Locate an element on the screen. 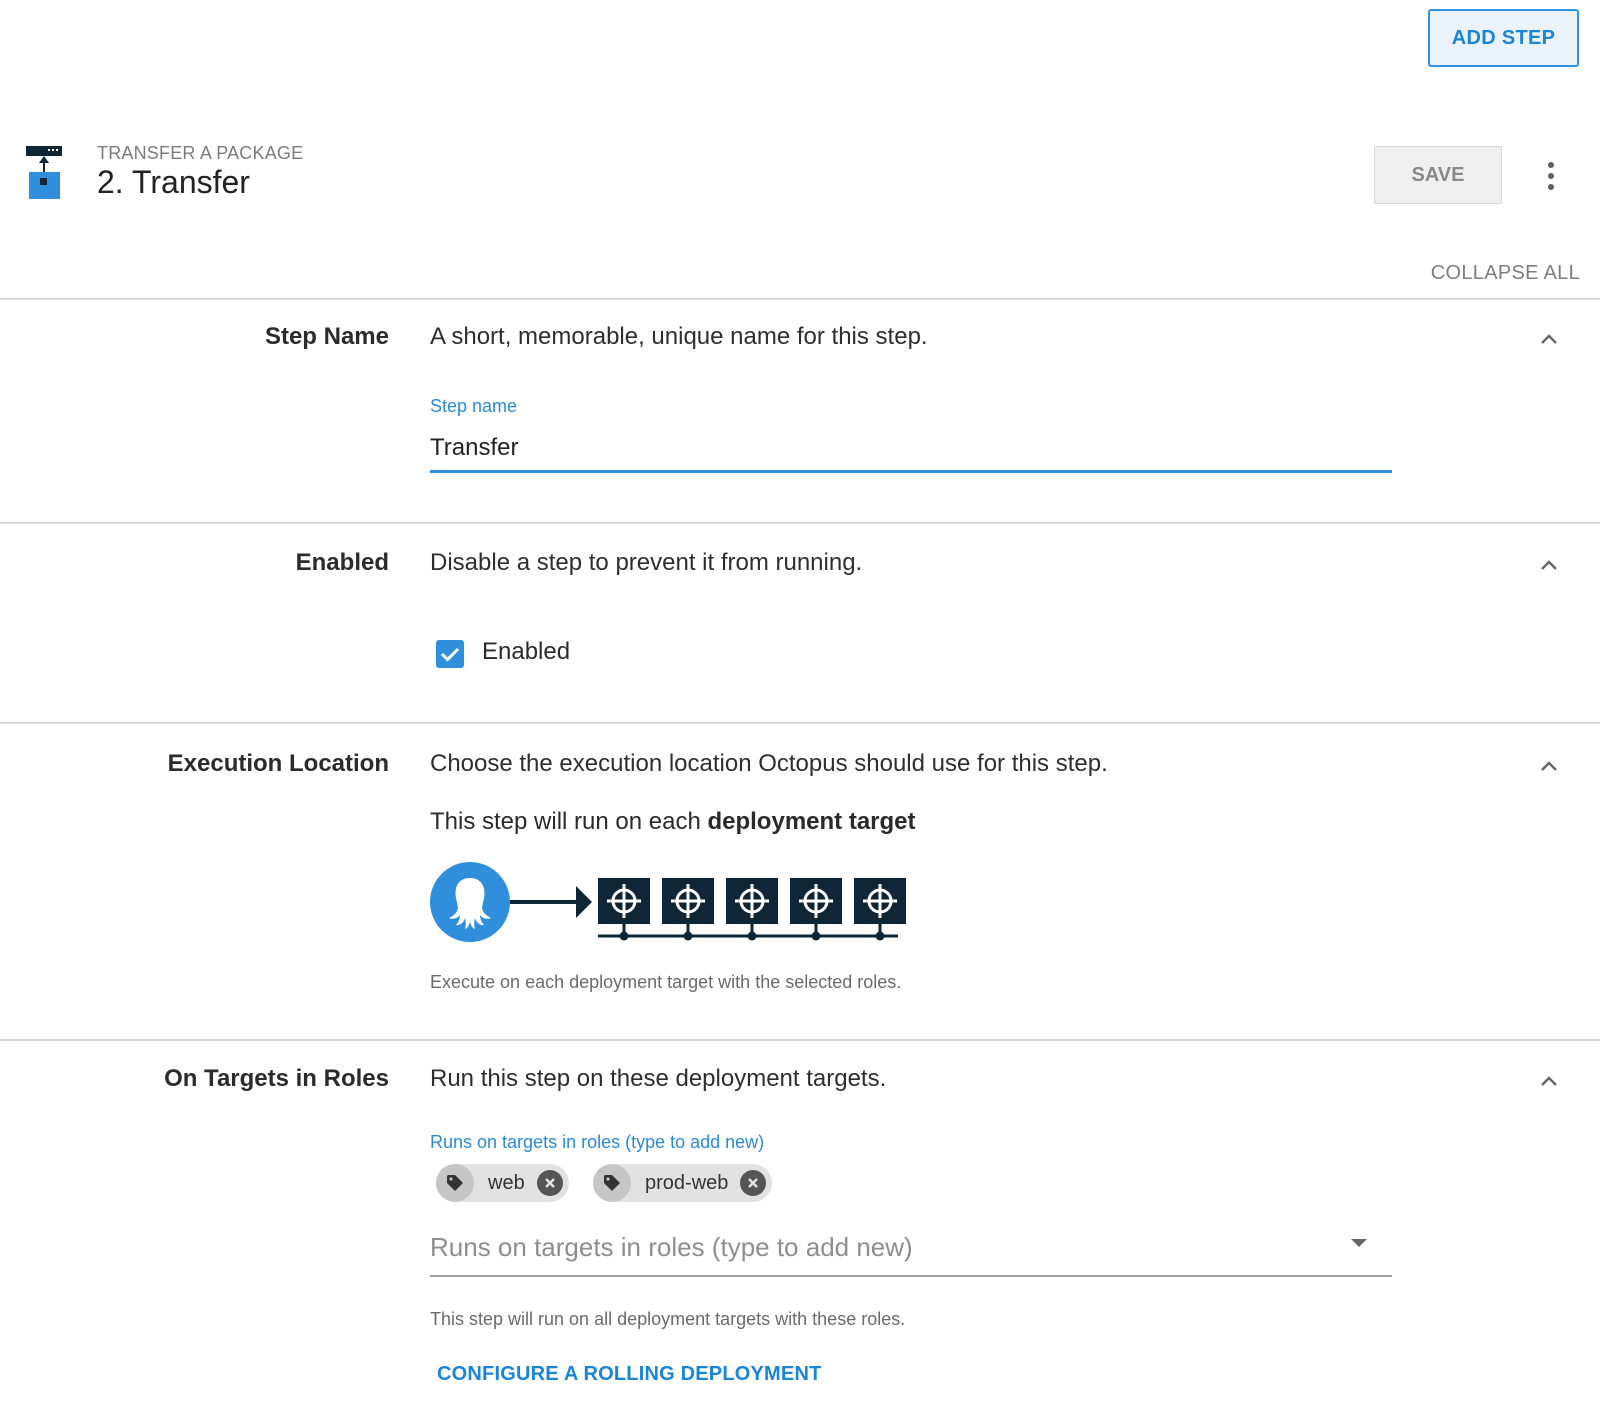  execution-run-text-bold: deployment target is located at coordinates (811, 821).